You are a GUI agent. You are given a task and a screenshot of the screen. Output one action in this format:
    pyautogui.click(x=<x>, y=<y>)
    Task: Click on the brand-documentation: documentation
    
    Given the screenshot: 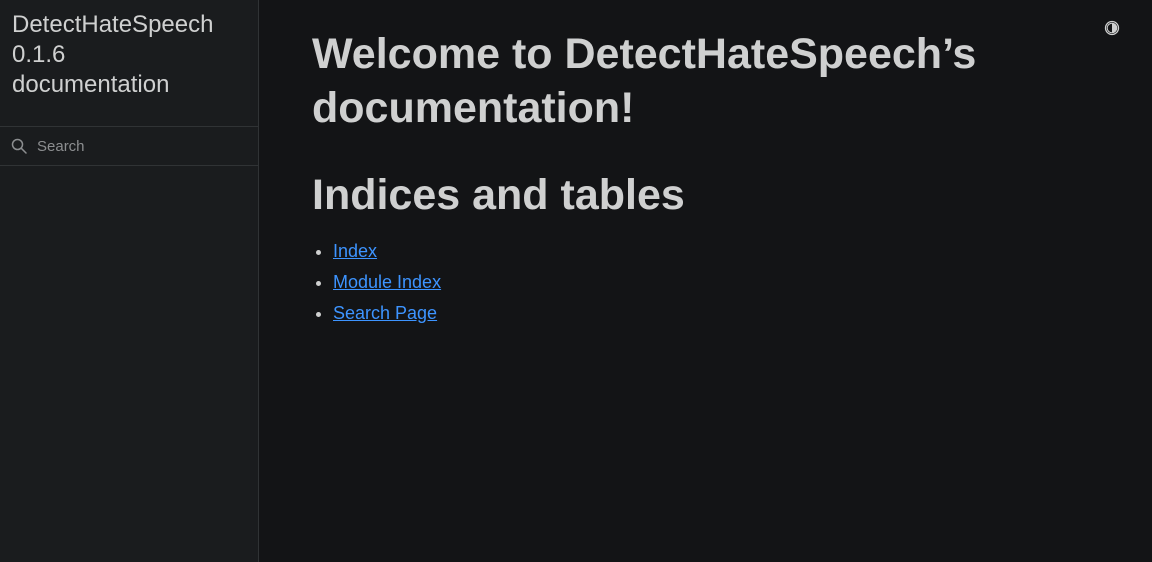 What is the action you would take?
    pyautogui.click(x=91, y=84)
    